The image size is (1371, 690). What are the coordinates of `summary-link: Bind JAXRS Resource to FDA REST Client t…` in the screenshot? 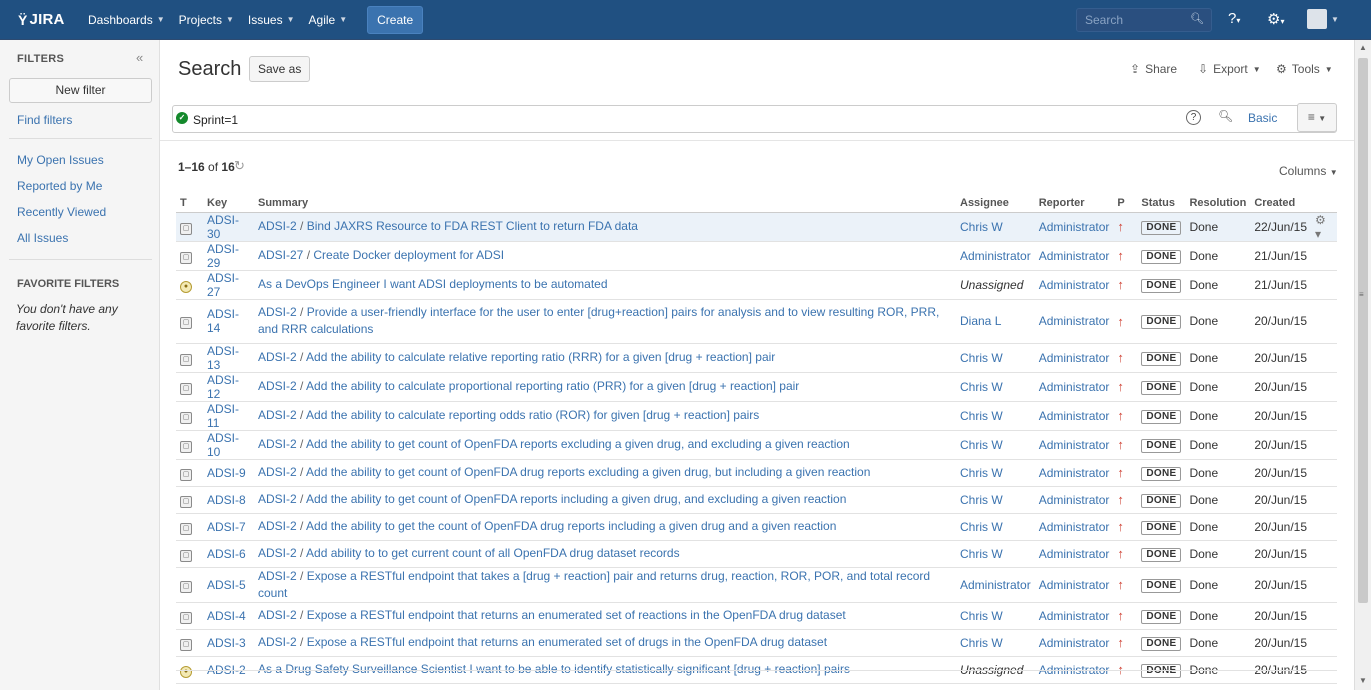 It's located at (472, 226).